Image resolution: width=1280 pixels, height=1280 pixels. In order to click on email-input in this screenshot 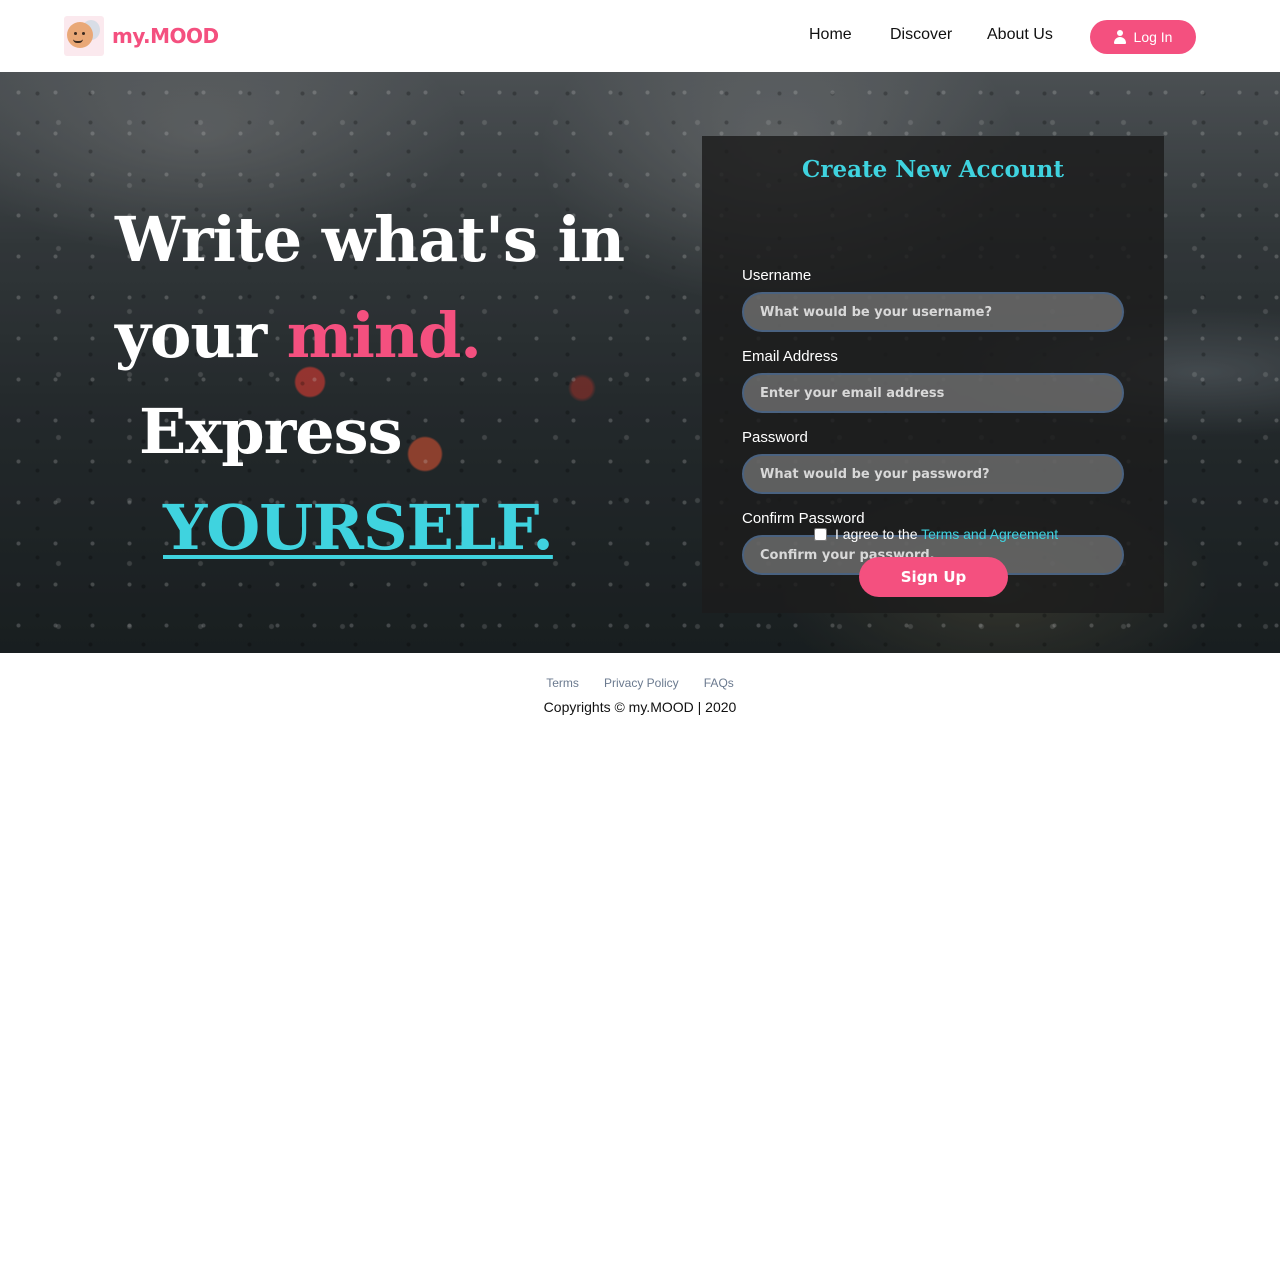, I will do `click(933, 393)`.